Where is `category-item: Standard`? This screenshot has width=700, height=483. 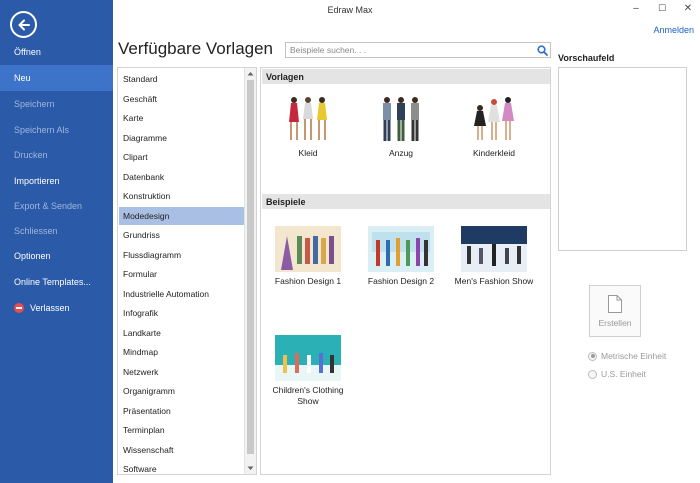
category-item: Standard is located at coordinates (181, 79).